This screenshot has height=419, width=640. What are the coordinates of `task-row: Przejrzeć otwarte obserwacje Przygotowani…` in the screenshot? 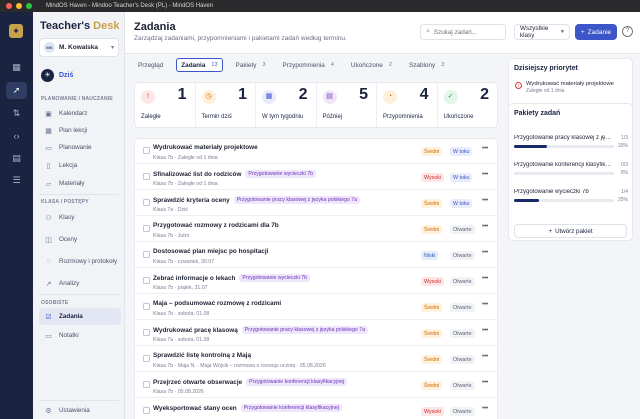 It's located at (316, 385).